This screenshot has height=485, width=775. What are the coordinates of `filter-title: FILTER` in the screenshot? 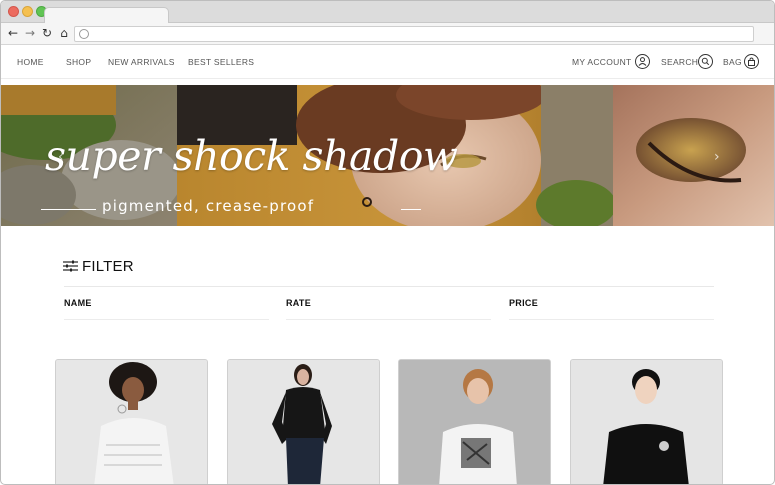 It's located at (108, 266).